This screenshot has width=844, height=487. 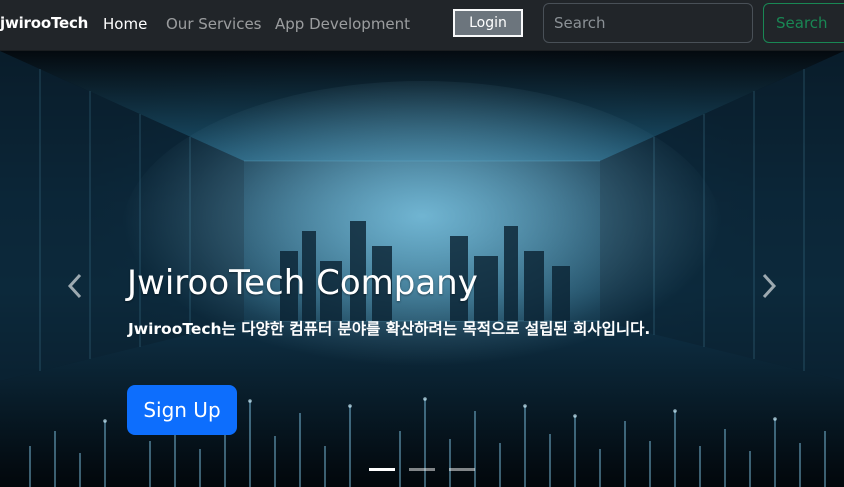 I want to click on login-button: Login, so click(x=488, y=23).